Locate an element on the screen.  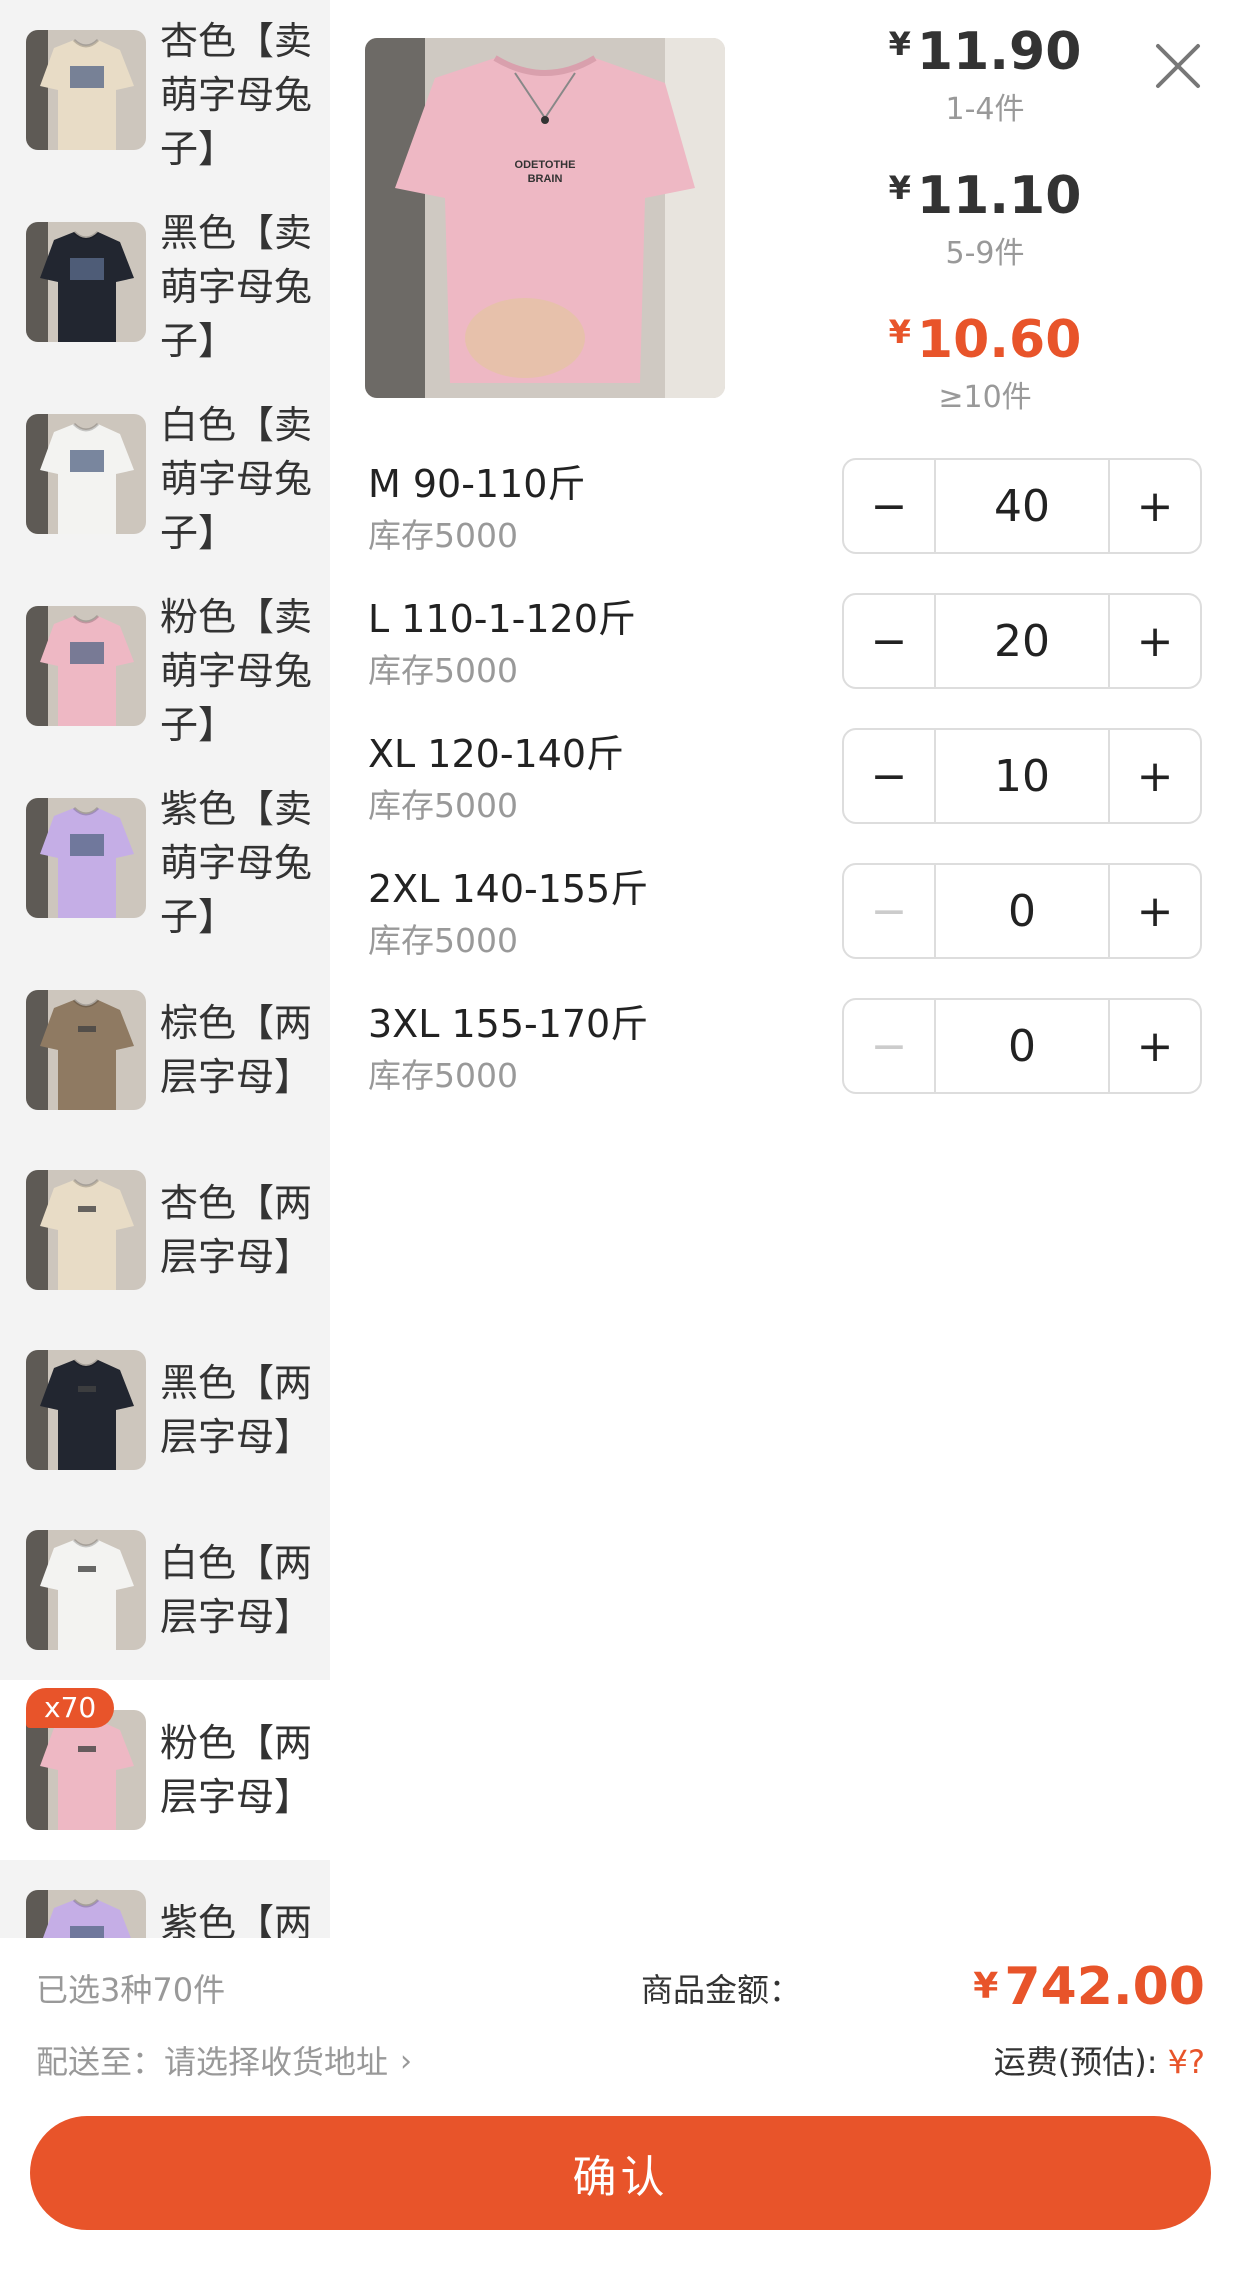
size-name: XL 120-140斤 is located at coordinates (496, 754).